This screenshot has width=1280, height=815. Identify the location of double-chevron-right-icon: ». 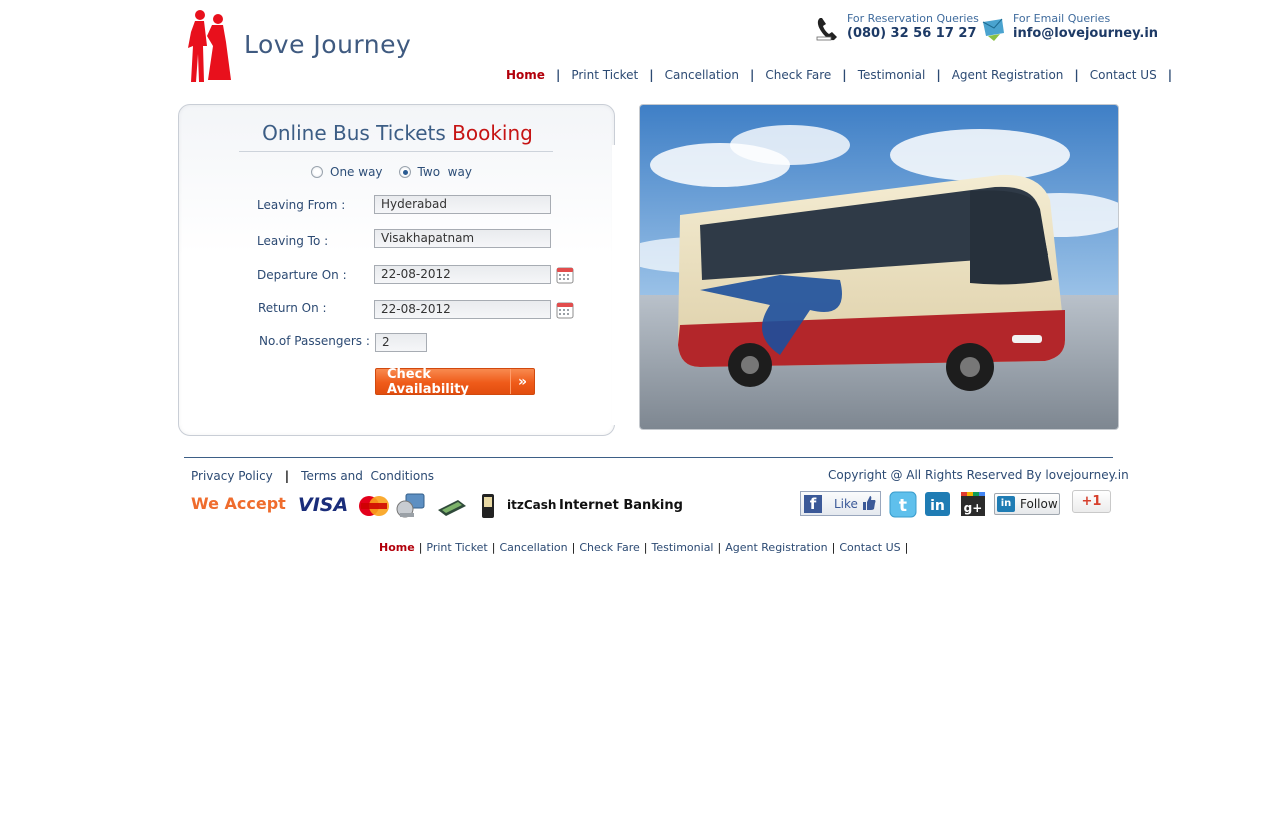
(522, 381).